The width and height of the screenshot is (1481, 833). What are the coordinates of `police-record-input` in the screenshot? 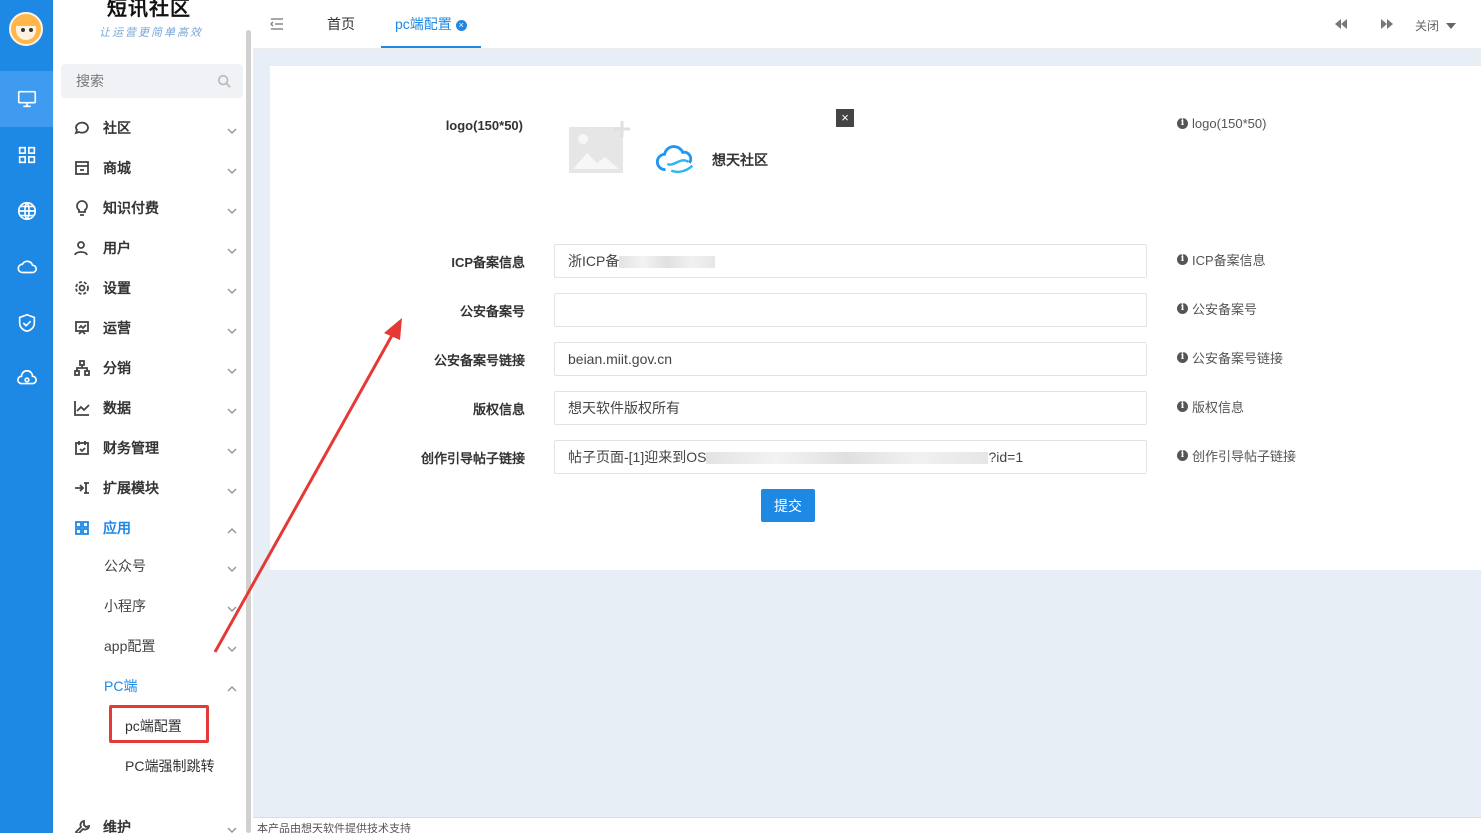 It's located at (850, 310).